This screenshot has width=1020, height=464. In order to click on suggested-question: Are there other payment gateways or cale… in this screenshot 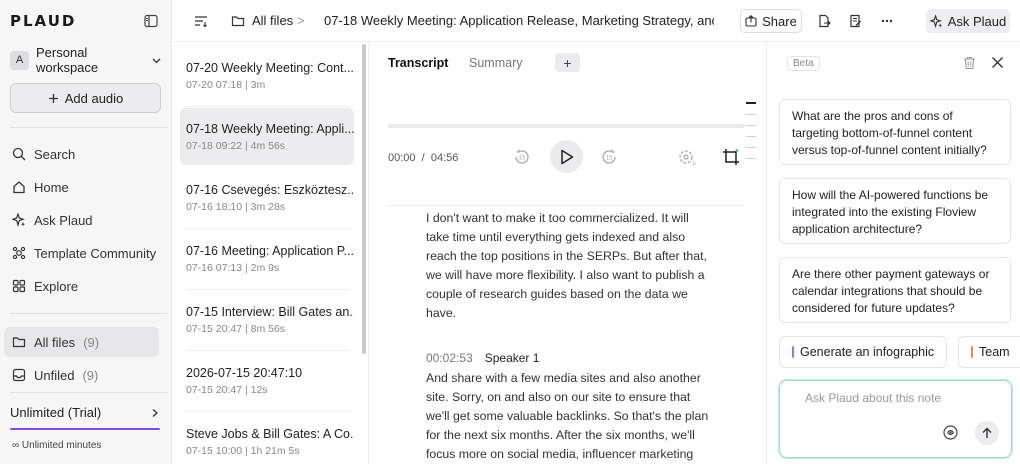, I will do `click(895, 290)`.